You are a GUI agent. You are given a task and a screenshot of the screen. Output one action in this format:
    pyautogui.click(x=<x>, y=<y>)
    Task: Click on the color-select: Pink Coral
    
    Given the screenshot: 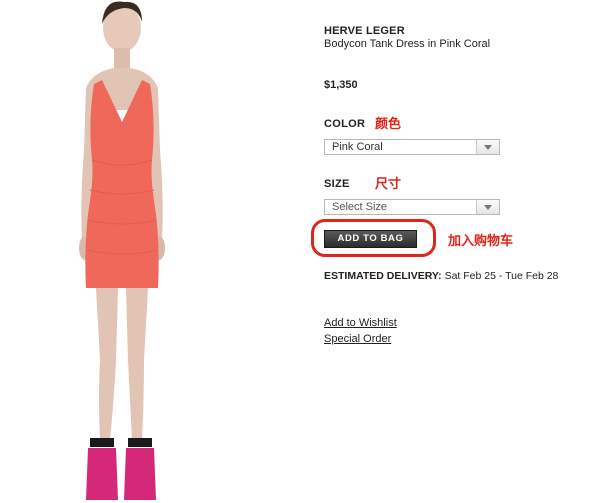 What is the action you would take?
    pyautogui.click(x=412, y=147)
    